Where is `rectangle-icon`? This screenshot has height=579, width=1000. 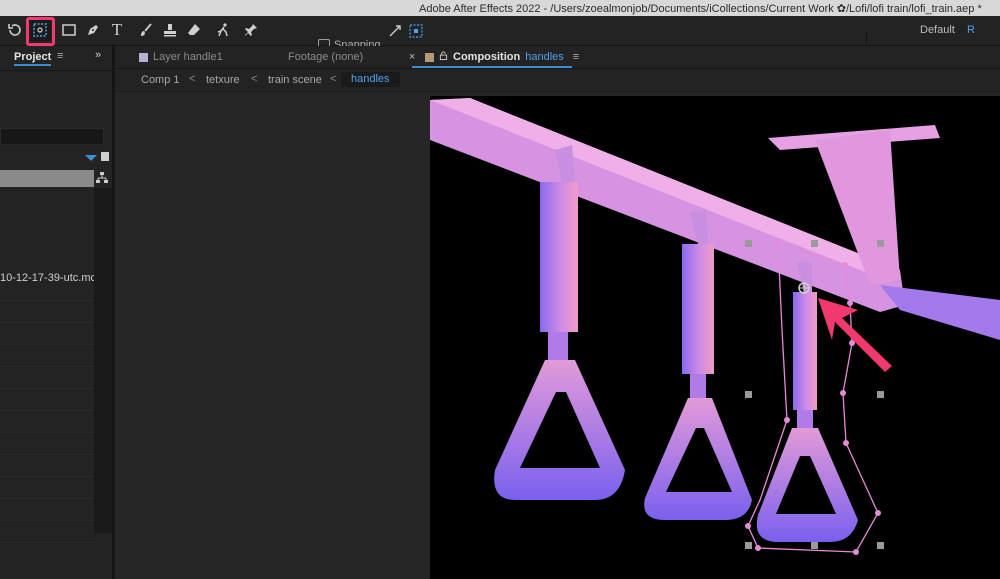
rectangle-icon is located at coordinates (69, 30).